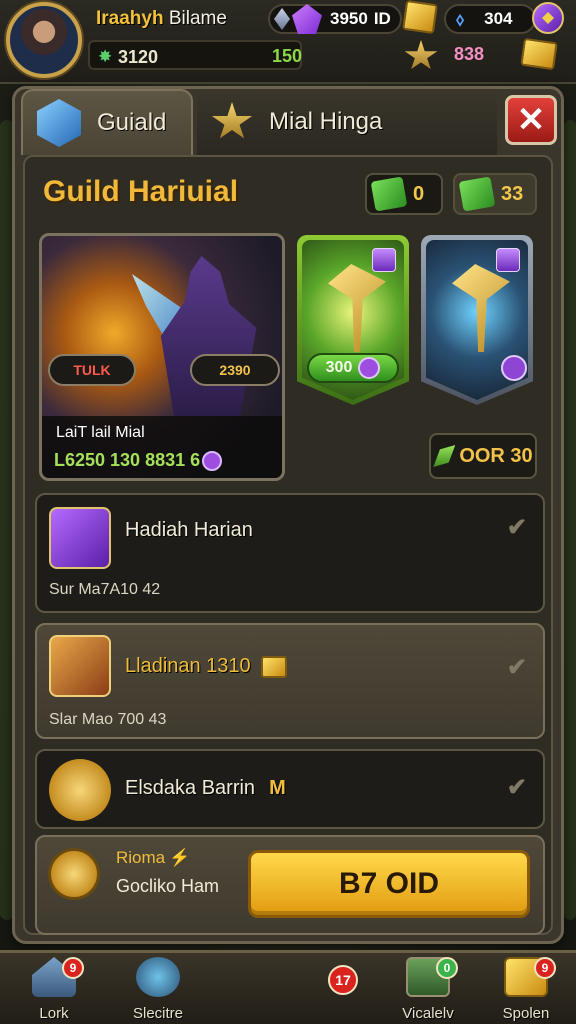 Image resolution: width=576 pixels, height=1024 pixels. I want to click on tab-guild-label: Guiald, so click(132, 122).